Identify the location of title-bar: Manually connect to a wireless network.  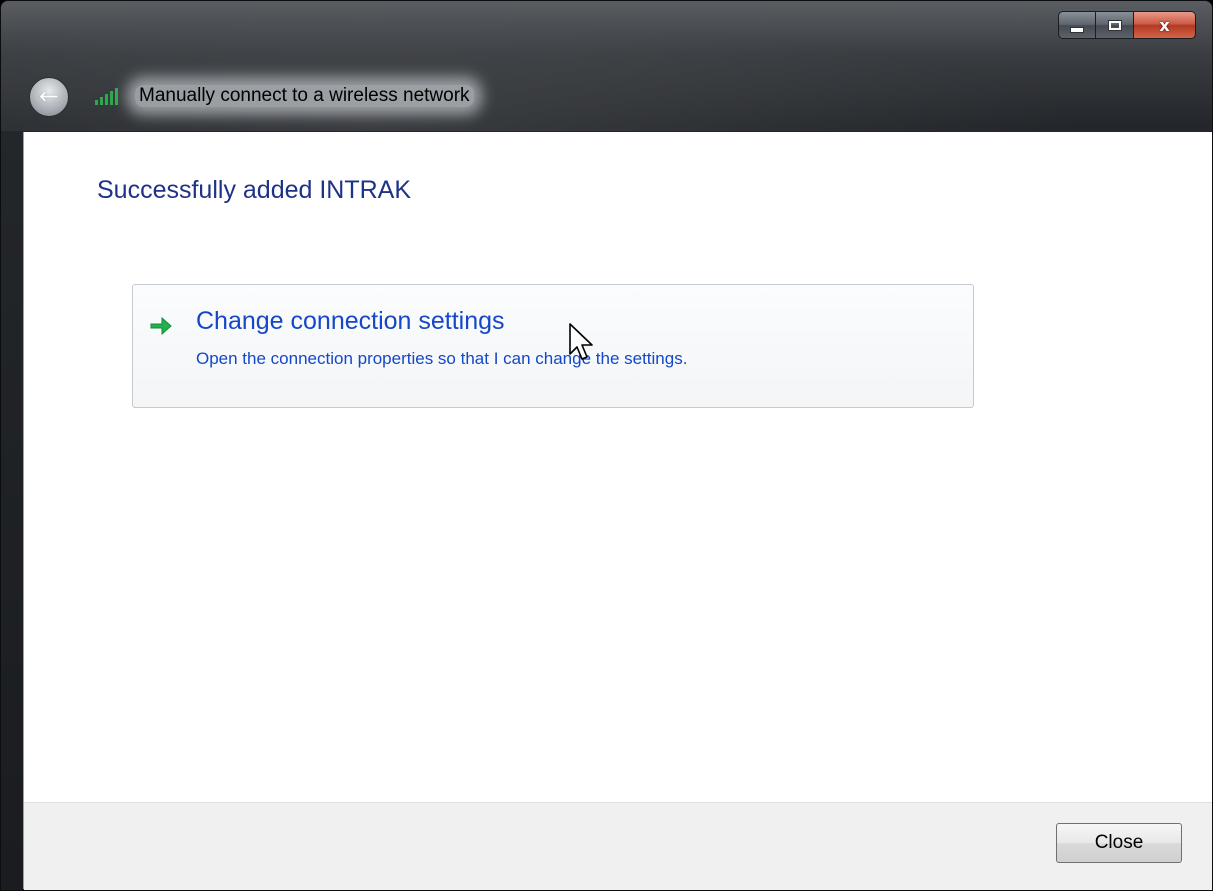
(282, 96).